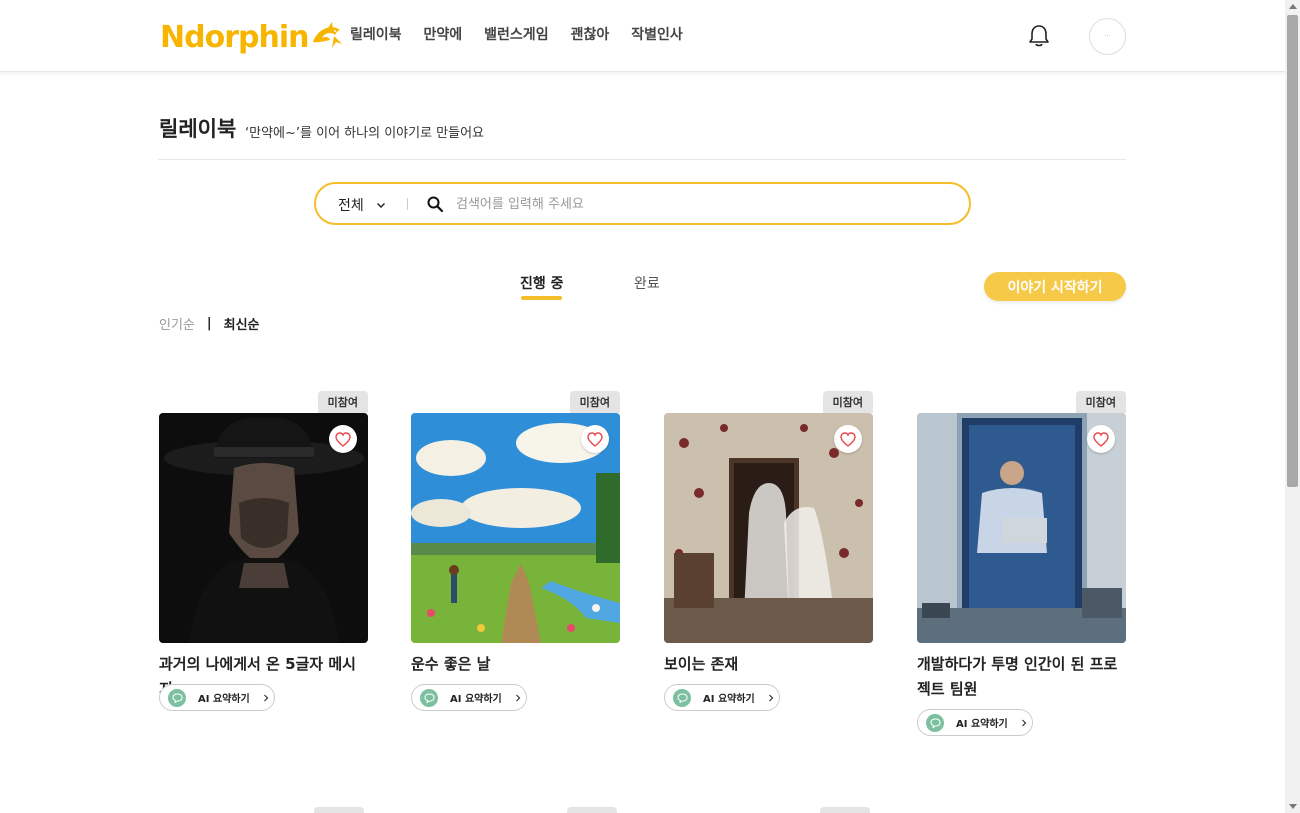 This screenshot has width=1300, height=813. Describe the element at coordinates (407, 204) in the screenshot. I see `search-divider` at that location.